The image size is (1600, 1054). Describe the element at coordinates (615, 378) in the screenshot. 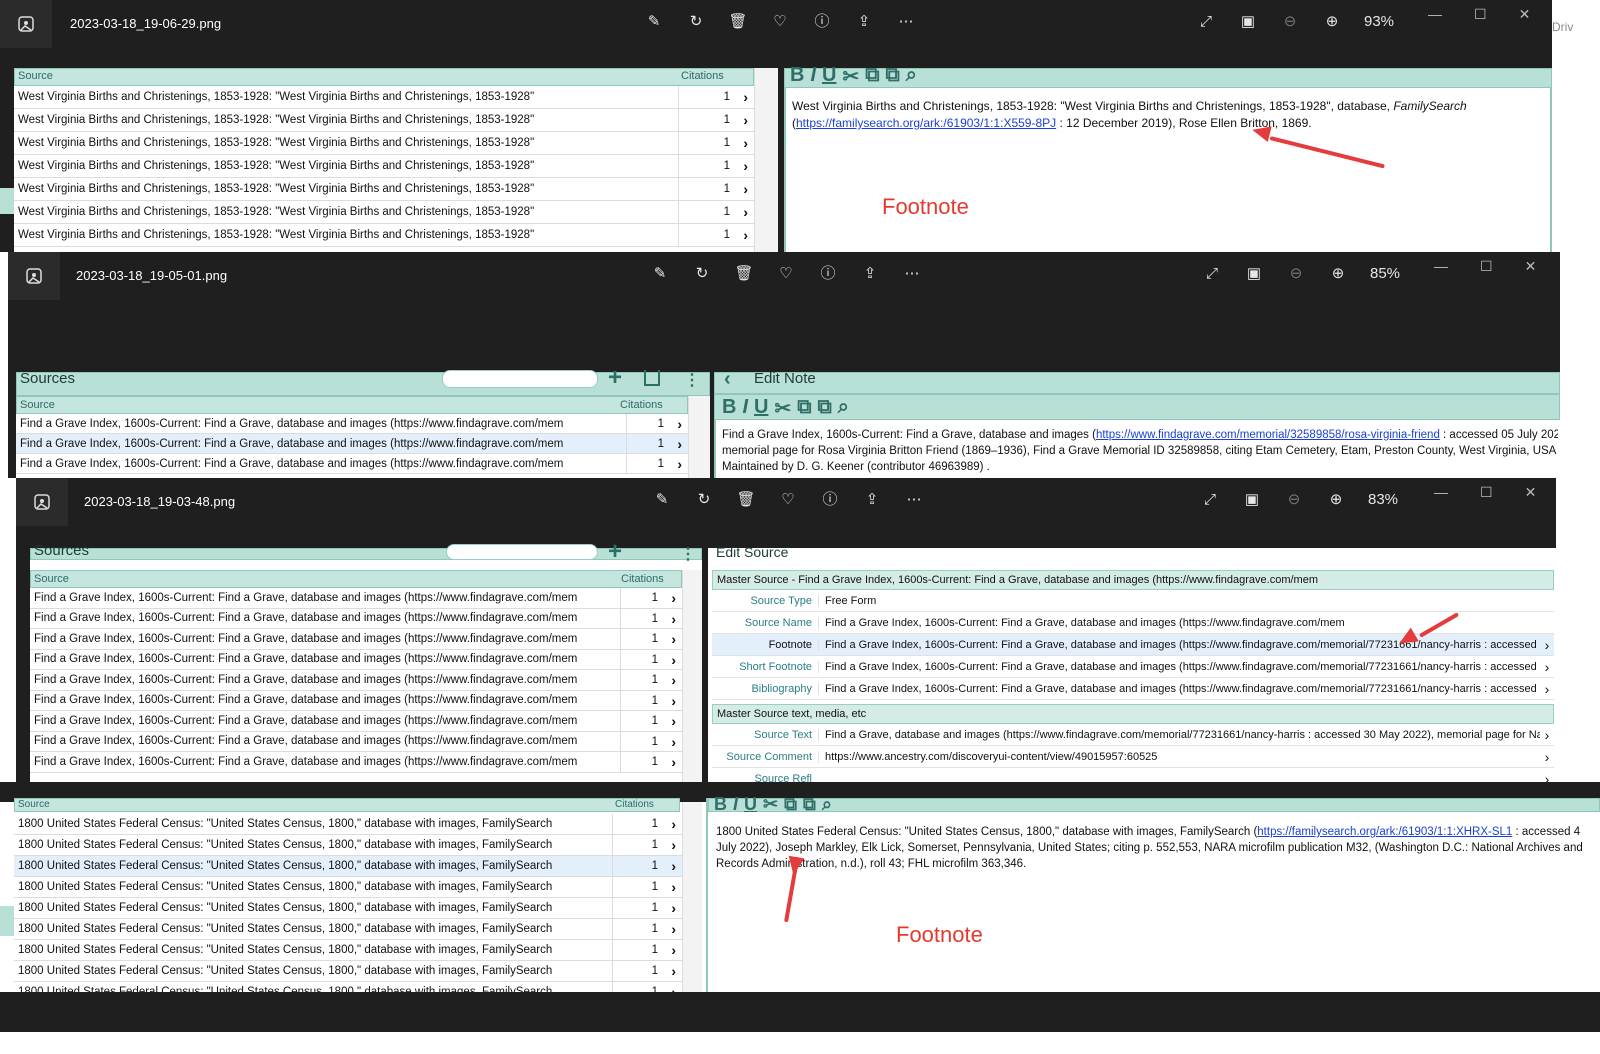

I see `add-source-icon: +` at that location.